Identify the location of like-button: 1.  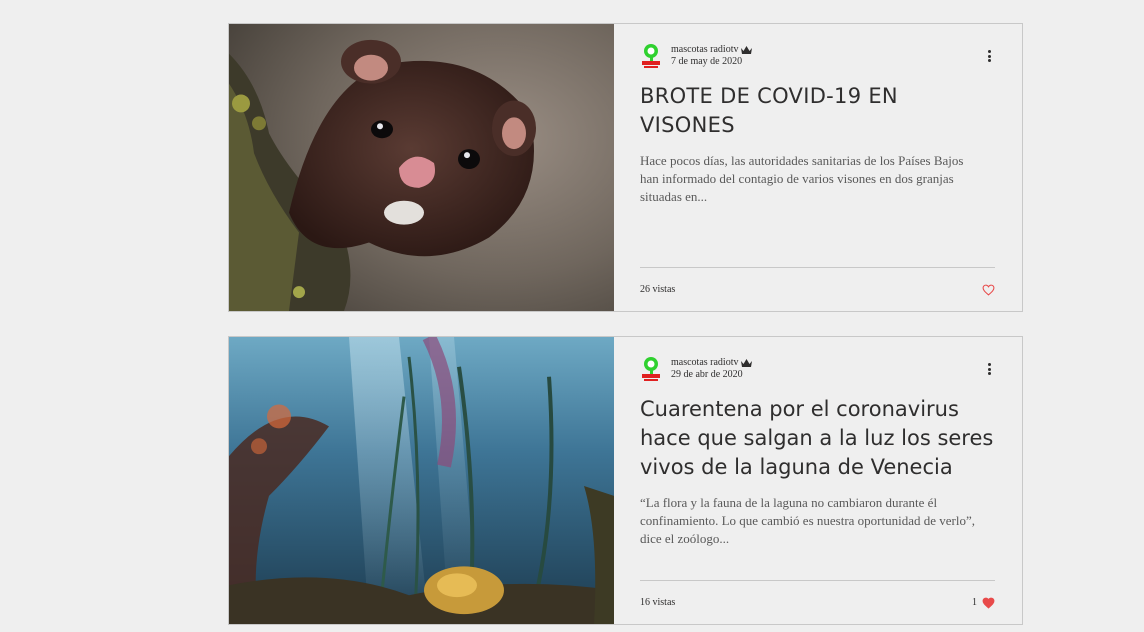
(983, 603).